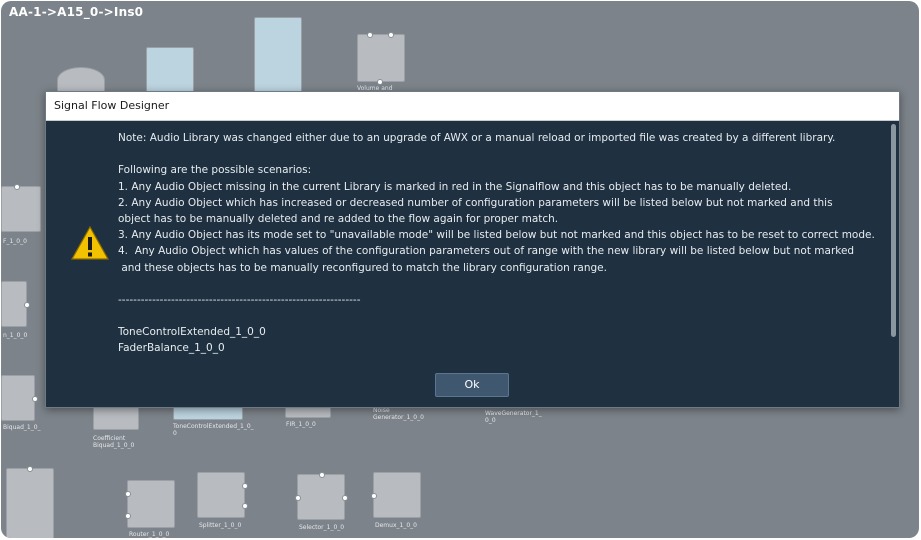 This screenshot has width=921, height=540. Describe the element at coordinates (213, 430) in the screenshot. I see `block-label: ToneControlExtended_1_0_ 0` at that location.